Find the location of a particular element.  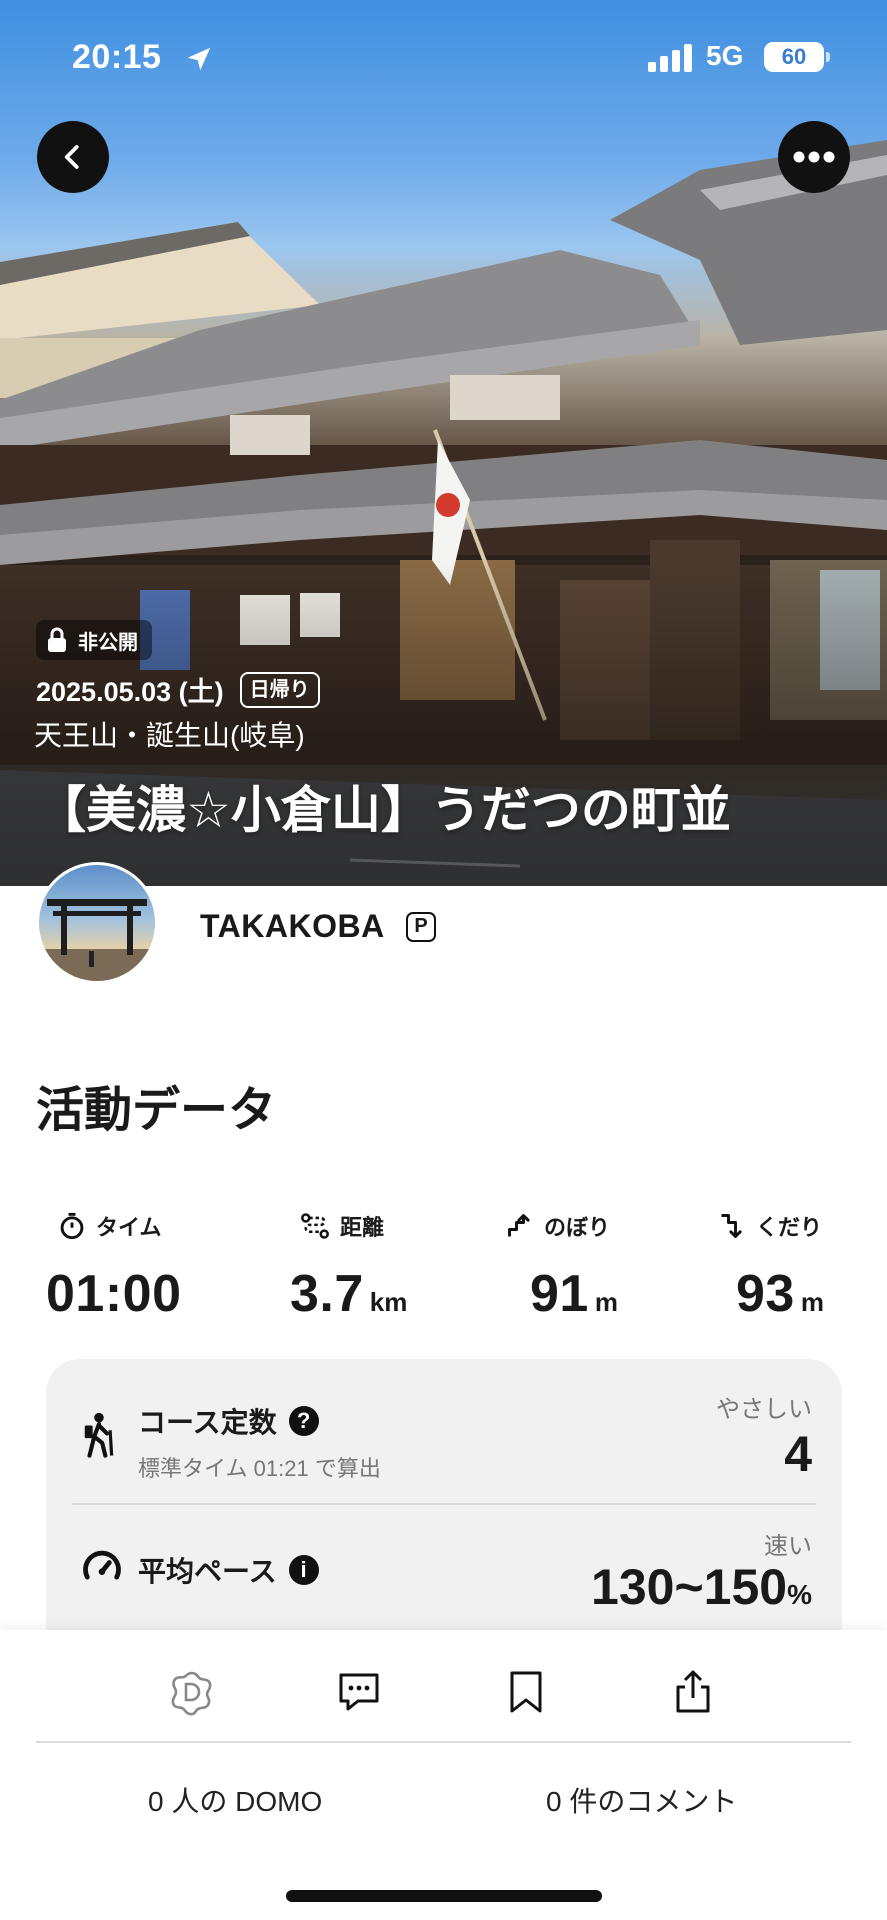

average-pace-unit: % is located at coordinates (799, 1594).